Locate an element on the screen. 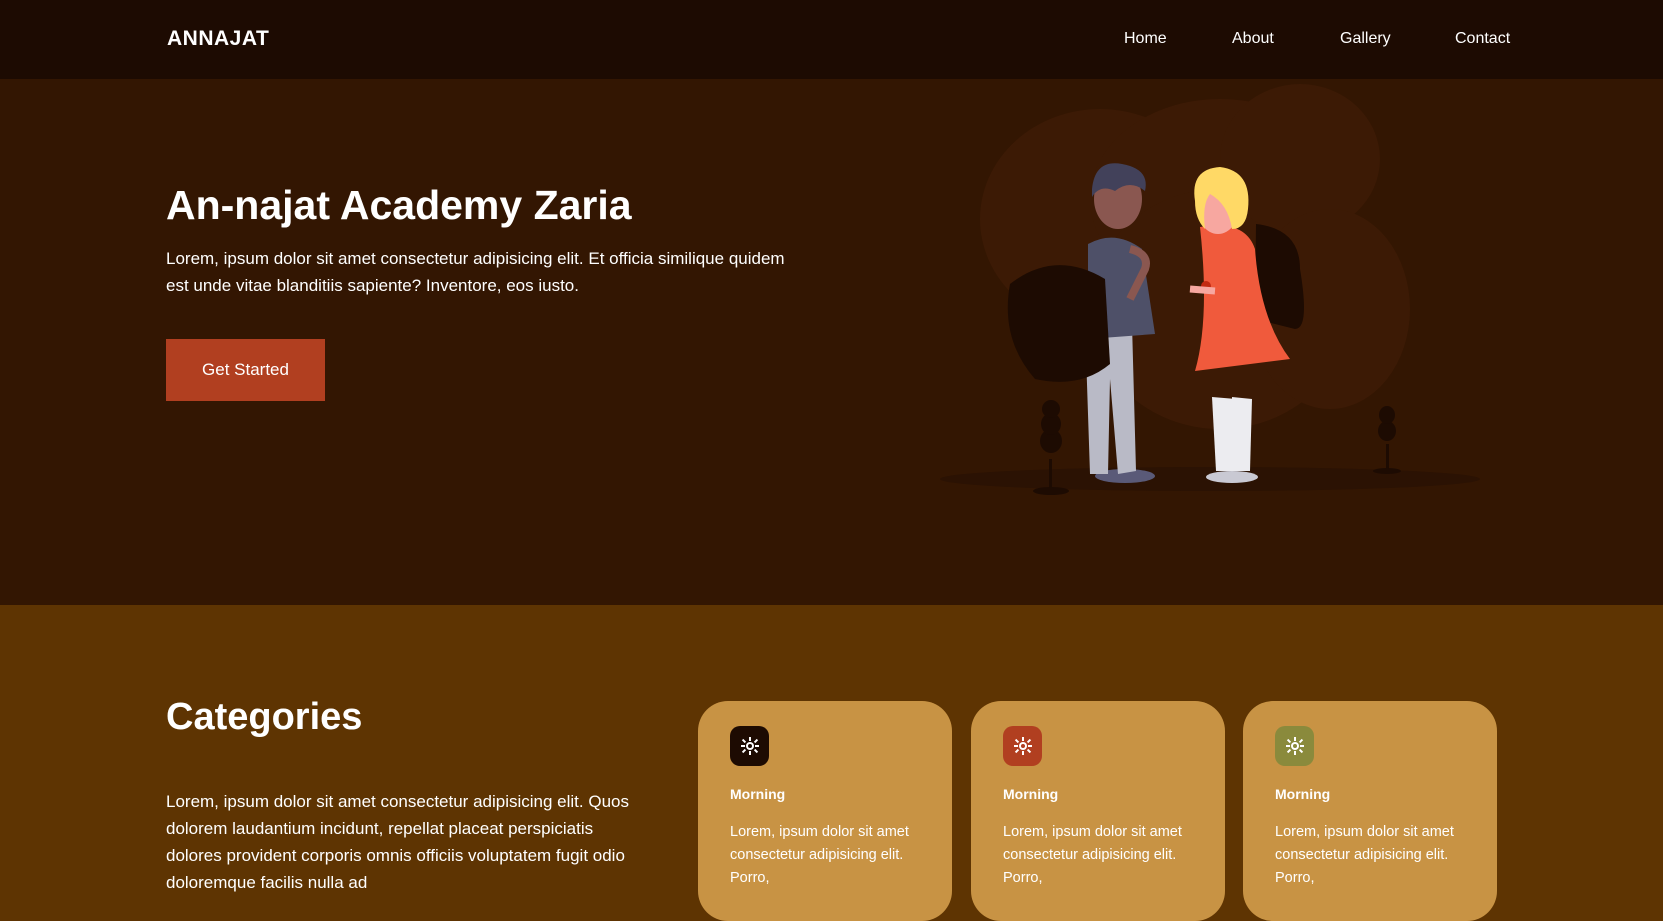 The height and width of the screenshot is (921, 1663). get-started-button: Get Started is located at coordinates (245, 370).